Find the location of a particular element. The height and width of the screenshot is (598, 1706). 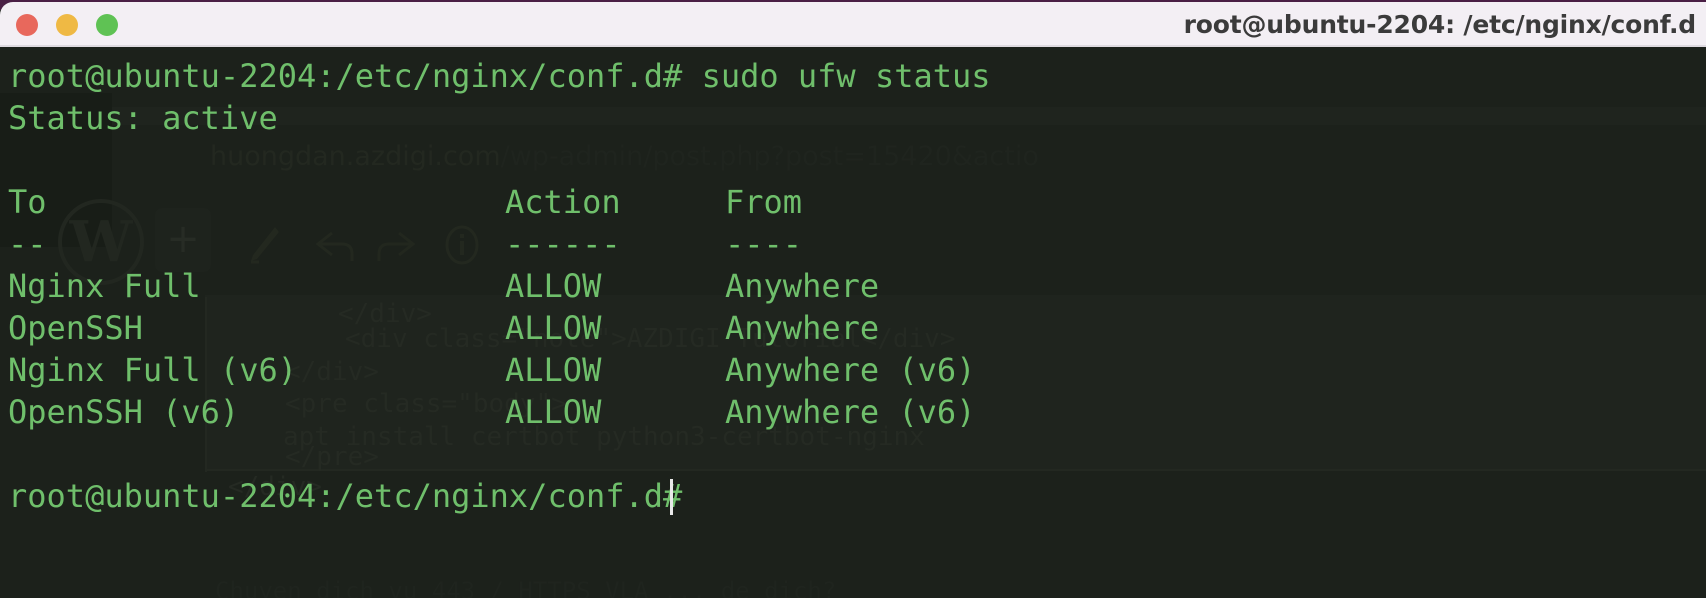

traffic-light-group is located at coordinates (59, 24).